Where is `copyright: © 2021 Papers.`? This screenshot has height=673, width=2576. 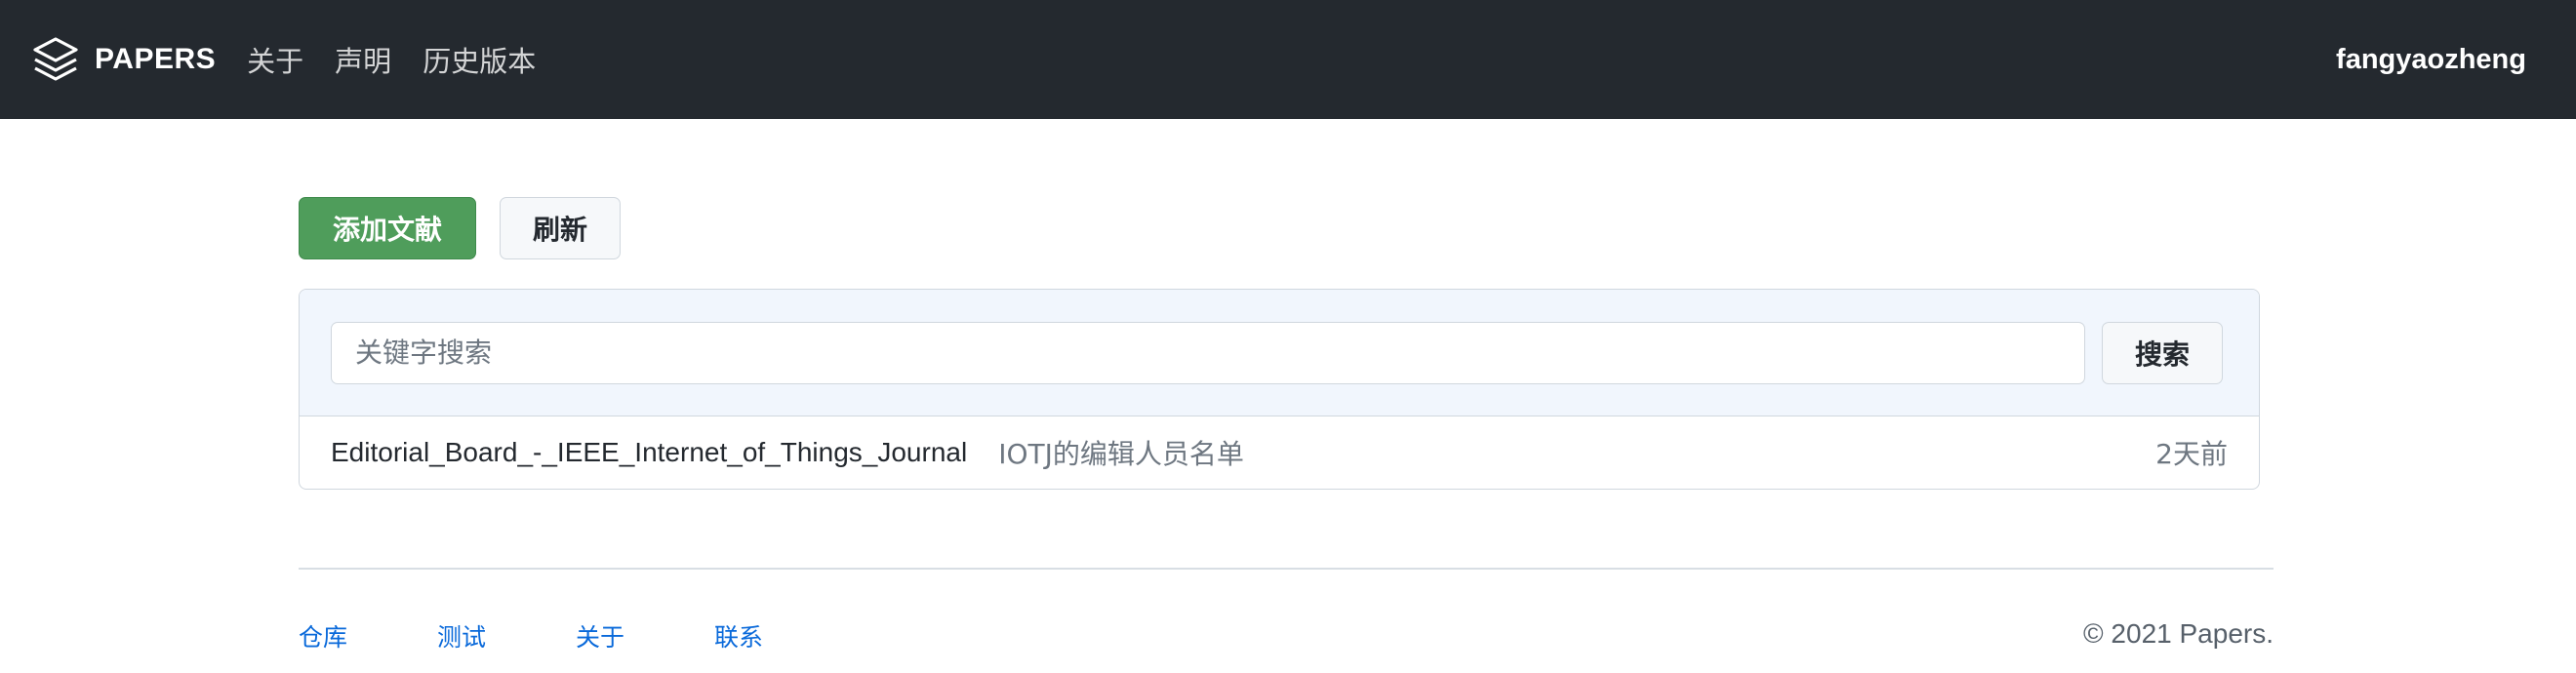
copyright: © 2021 Papers. is located at coordinates (2178, 633).